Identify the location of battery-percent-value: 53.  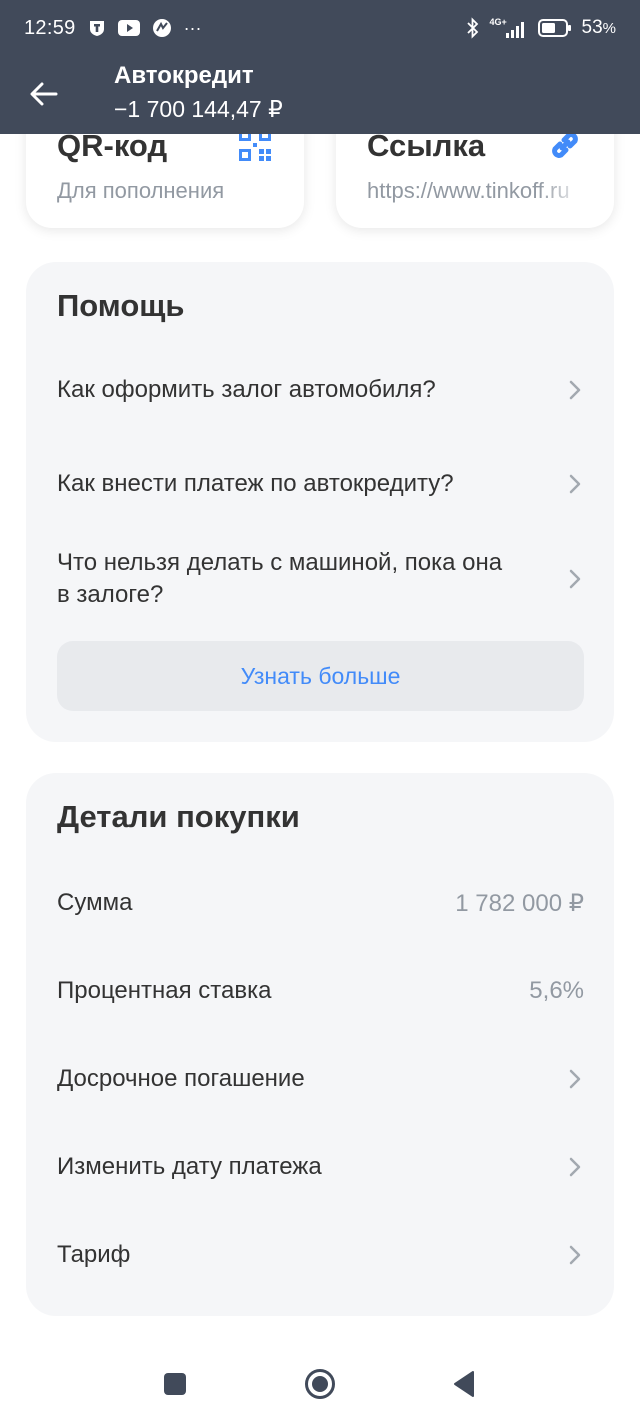
(592, 27).